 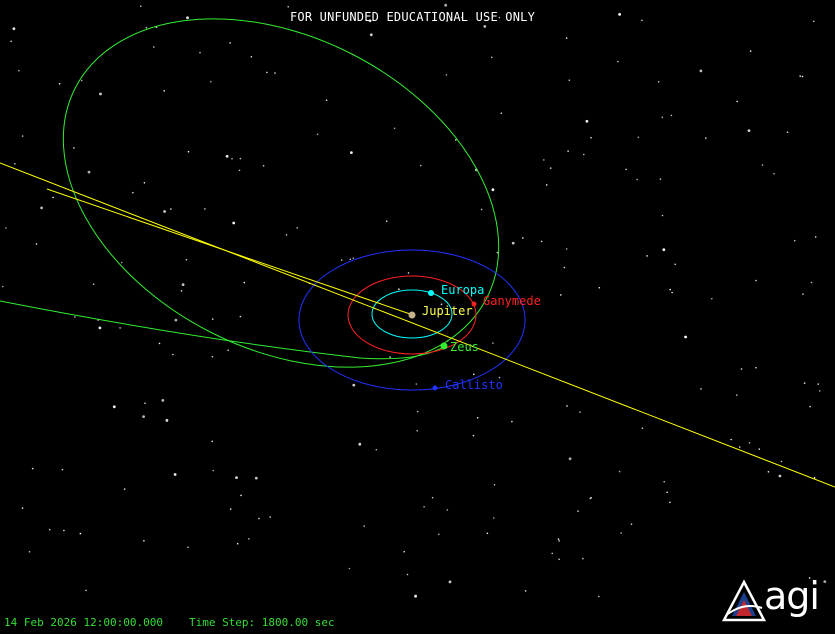 I want to click on jupiter-label: Jupiter, so click(x=447, y=311).